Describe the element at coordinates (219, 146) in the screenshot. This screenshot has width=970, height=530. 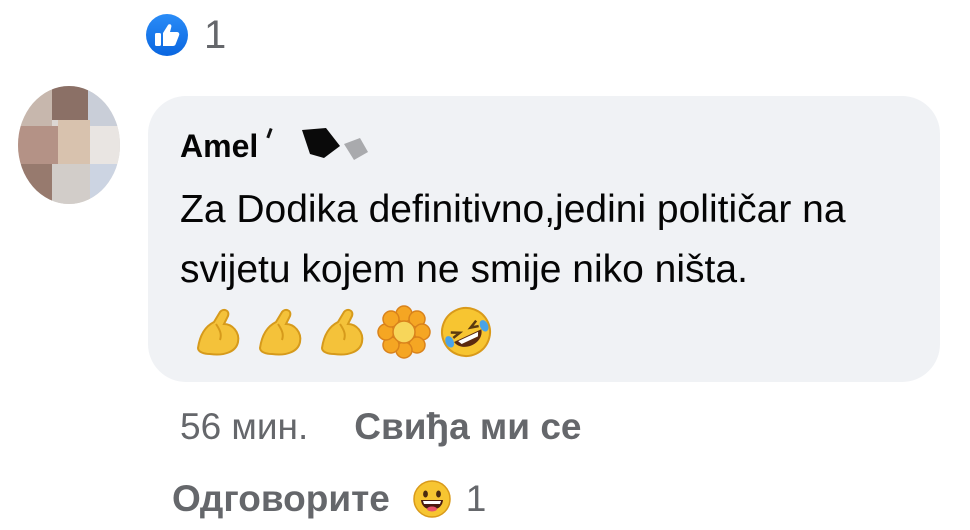
I see `comment-author: Amel` at that location.